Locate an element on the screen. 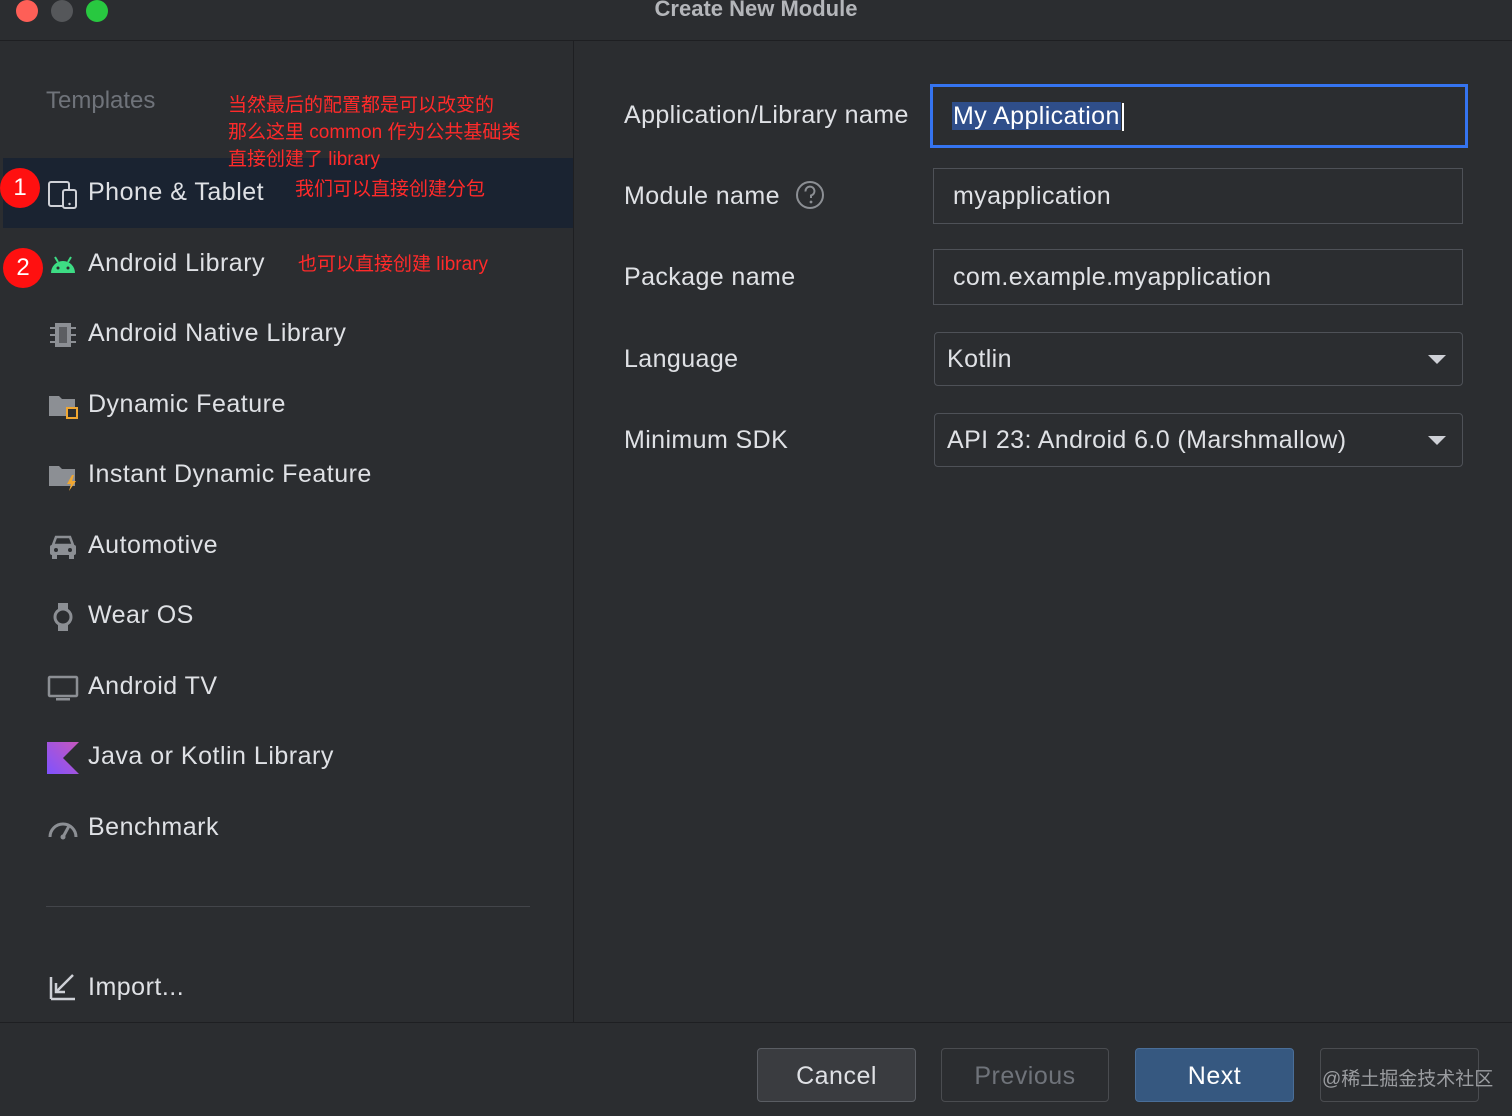  app-name-input: My Application is located at coordinates (1199, 116).